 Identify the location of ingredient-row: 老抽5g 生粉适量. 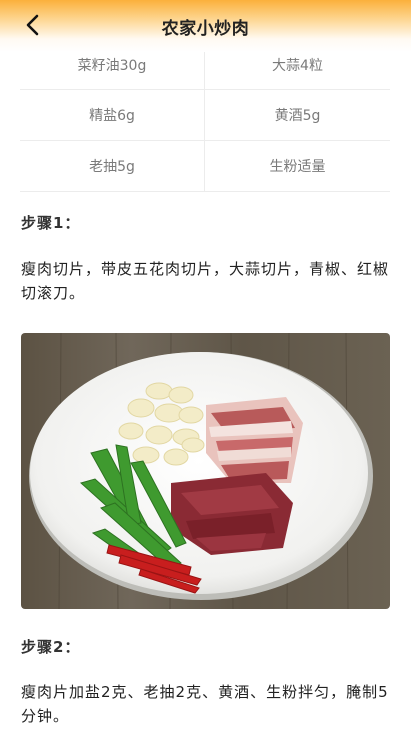
(205, 166).